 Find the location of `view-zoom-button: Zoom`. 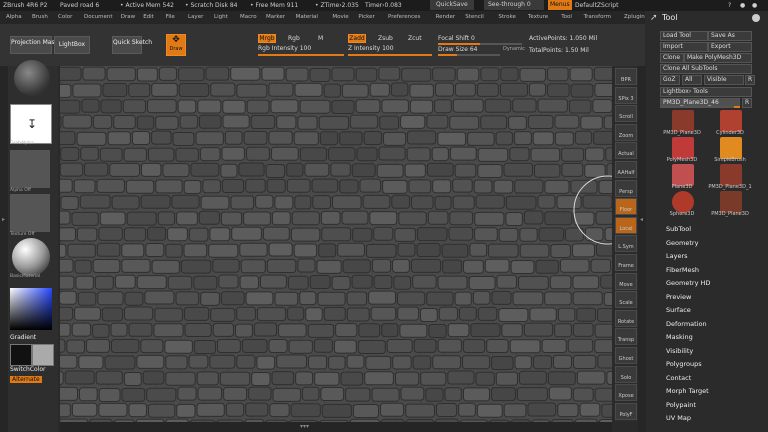

view-zoom-button: Zoom is located at coordinates (626, 132).